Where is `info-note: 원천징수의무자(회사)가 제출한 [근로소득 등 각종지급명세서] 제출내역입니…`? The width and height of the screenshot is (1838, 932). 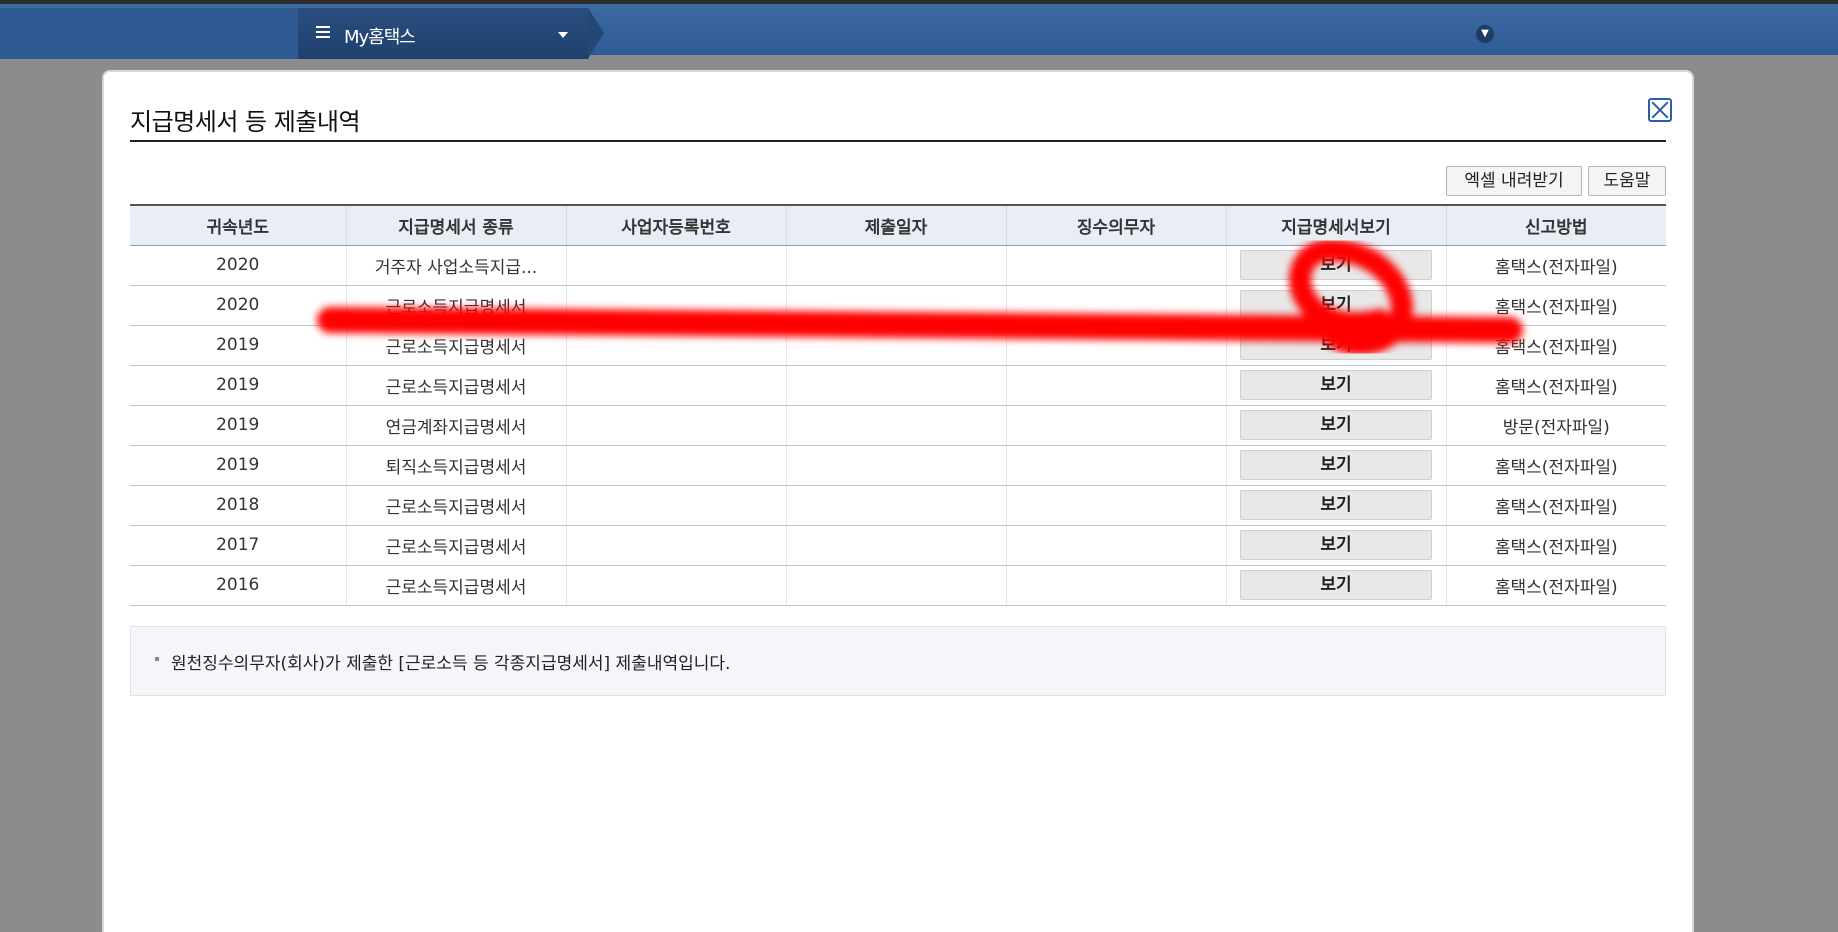 info-note: 원천징수의무자(회사)가 제출한 [근로소득 등 각종지급명세서] 제출내역입니… is located at coordinates (898, 661).